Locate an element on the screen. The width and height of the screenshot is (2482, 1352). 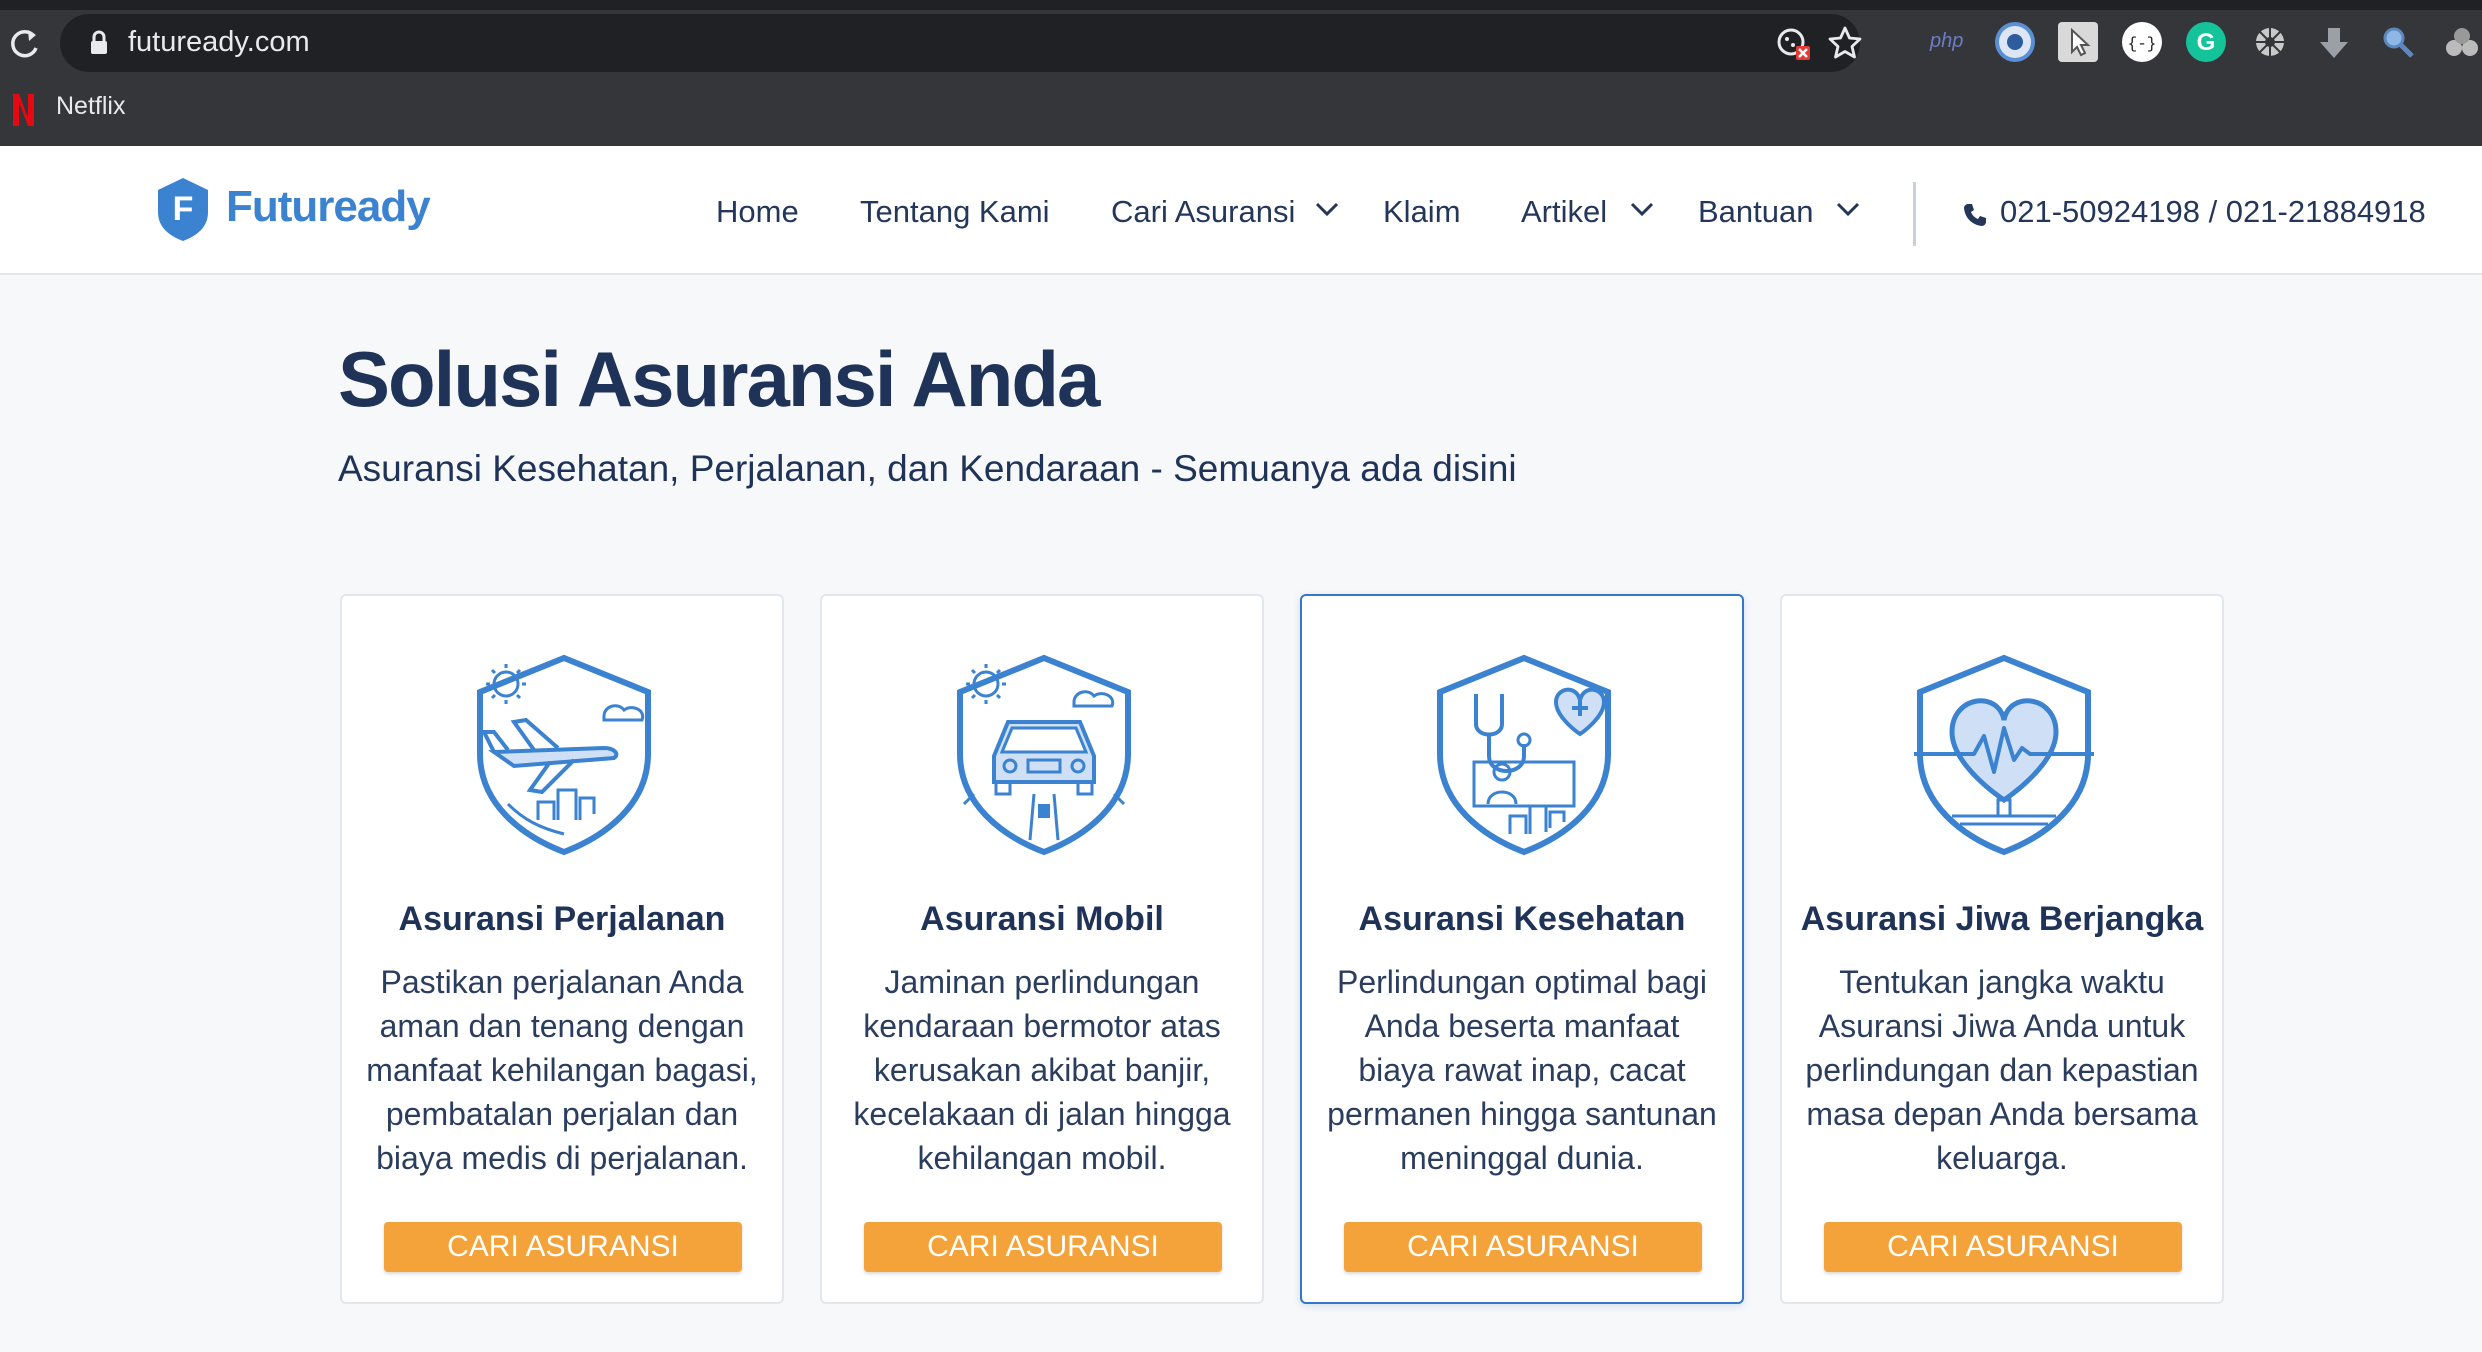
blocked-cookie-icon is located at coordinates (1793, 43).